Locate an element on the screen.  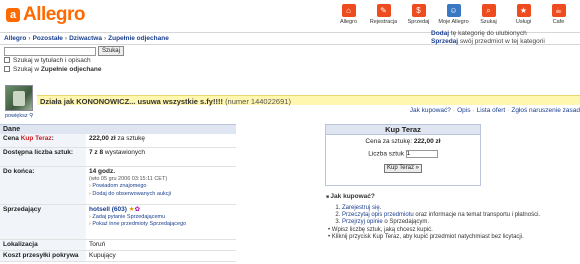
breadcrumb-item: Pozostałe is located at coordinates (48, 38).